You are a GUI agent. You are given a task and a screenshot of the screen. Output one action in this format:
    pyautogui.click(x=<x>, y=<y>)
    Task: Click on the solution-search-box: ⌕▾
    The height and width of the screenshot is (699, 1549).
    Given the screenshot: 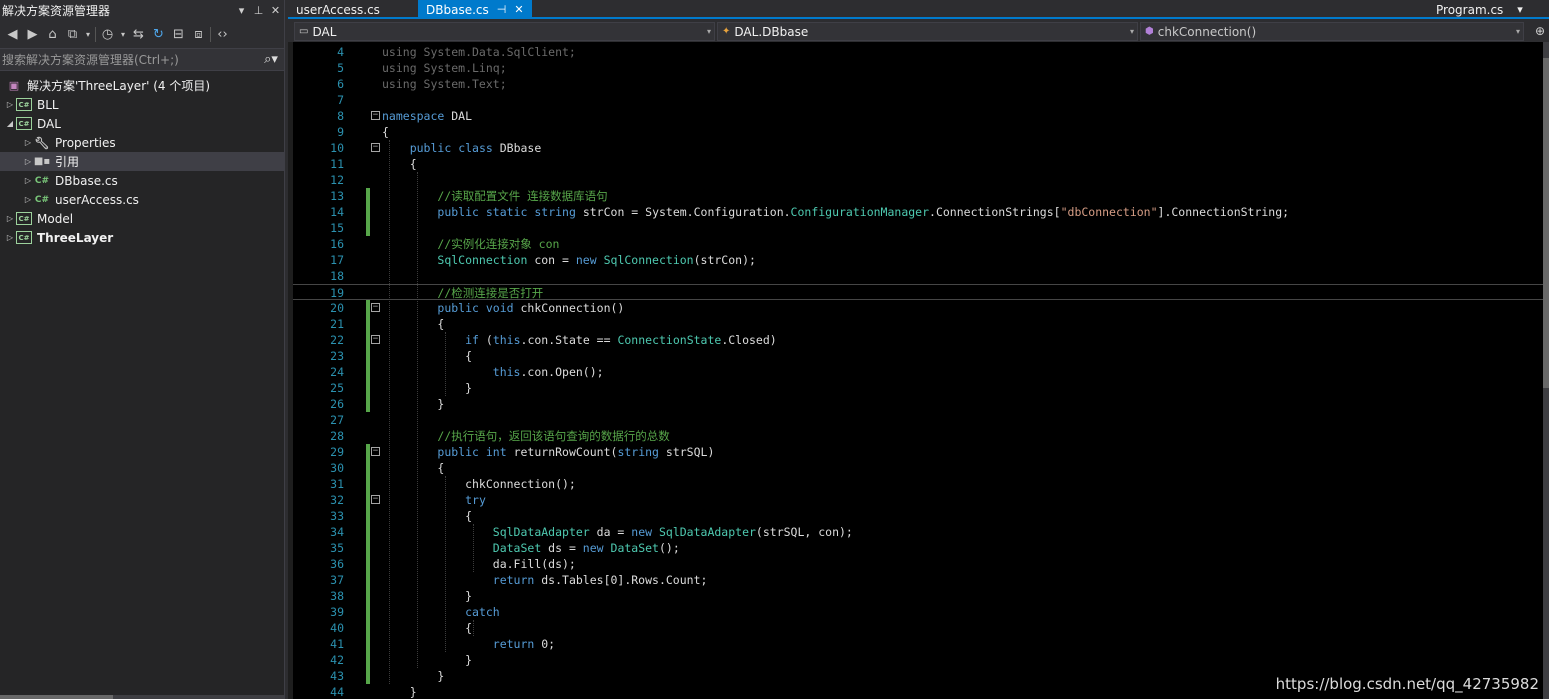 What is the action you would take?
    pyautogui.click(x=142, y=59)
    